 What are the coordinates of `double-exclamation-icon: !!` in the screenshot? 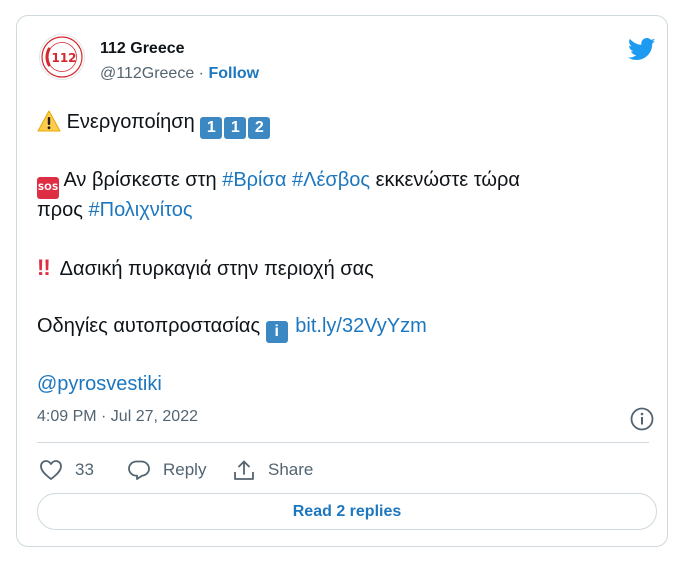 It's located at (44, 267).